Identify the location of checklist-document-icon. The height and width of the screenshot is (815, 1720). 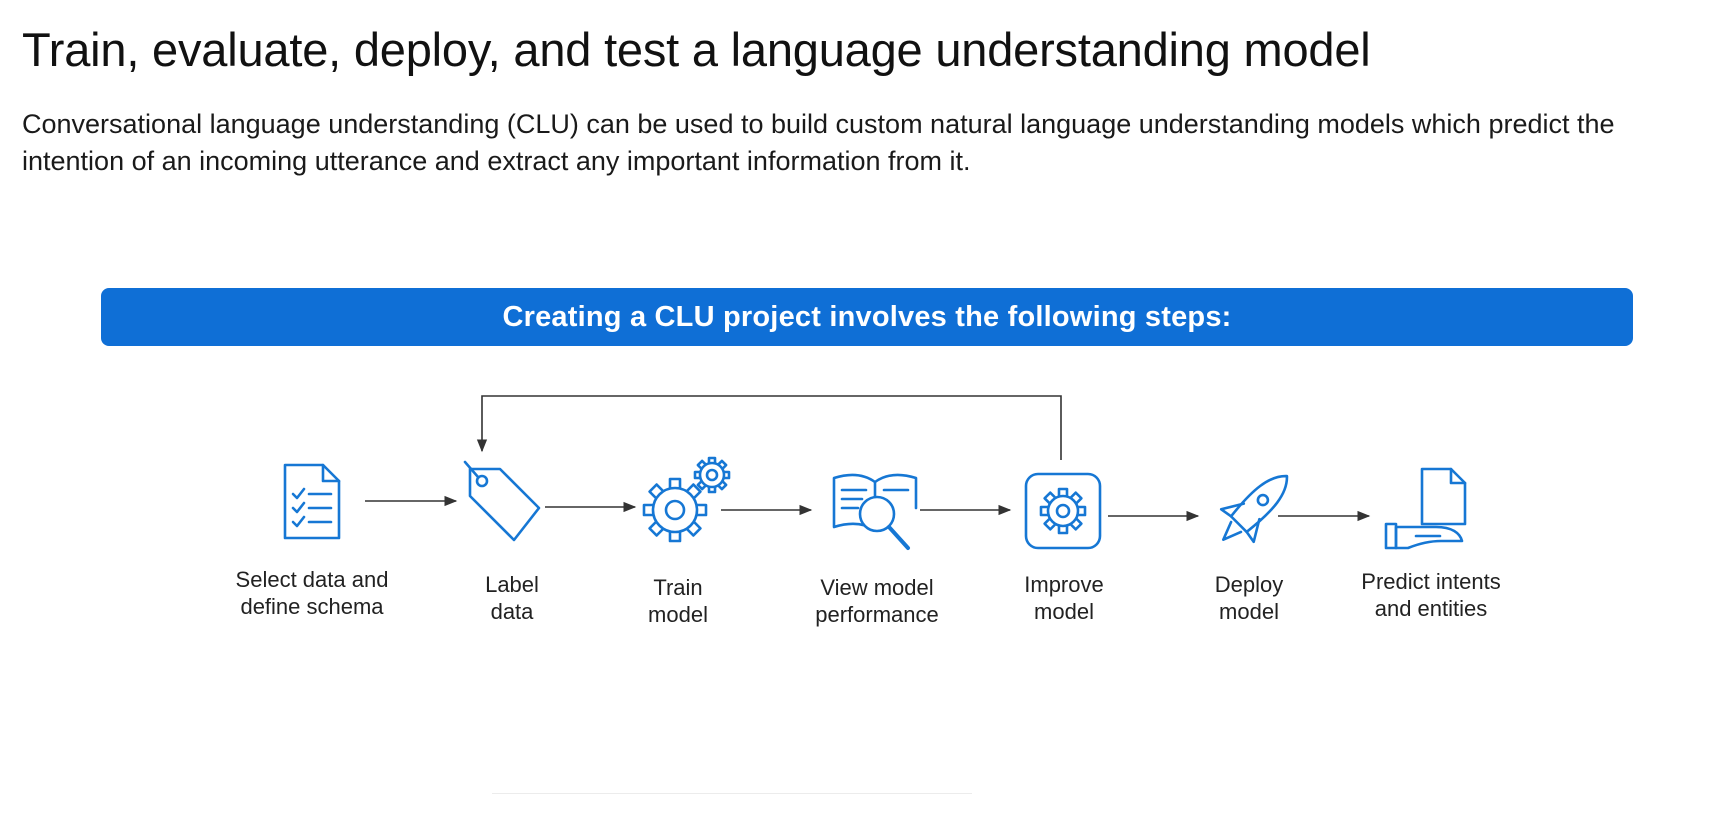
(312, 501).